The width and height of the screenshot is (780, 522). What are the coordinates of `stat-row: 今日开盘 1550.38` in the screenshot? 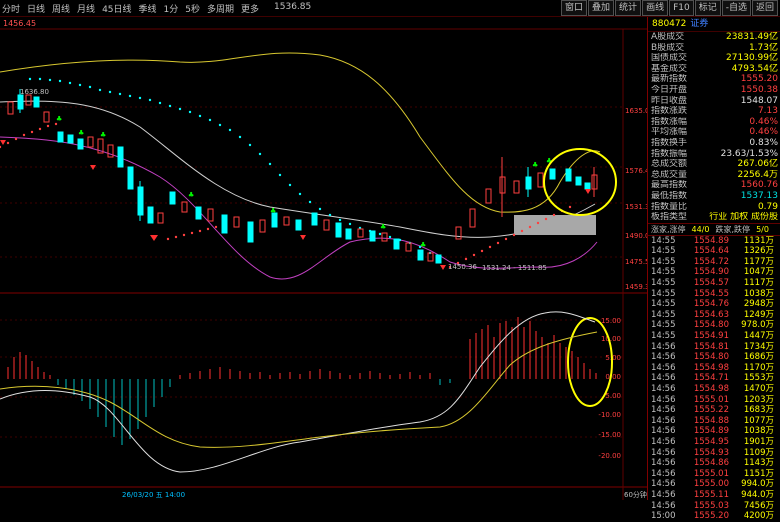 It's located at (714, 90).